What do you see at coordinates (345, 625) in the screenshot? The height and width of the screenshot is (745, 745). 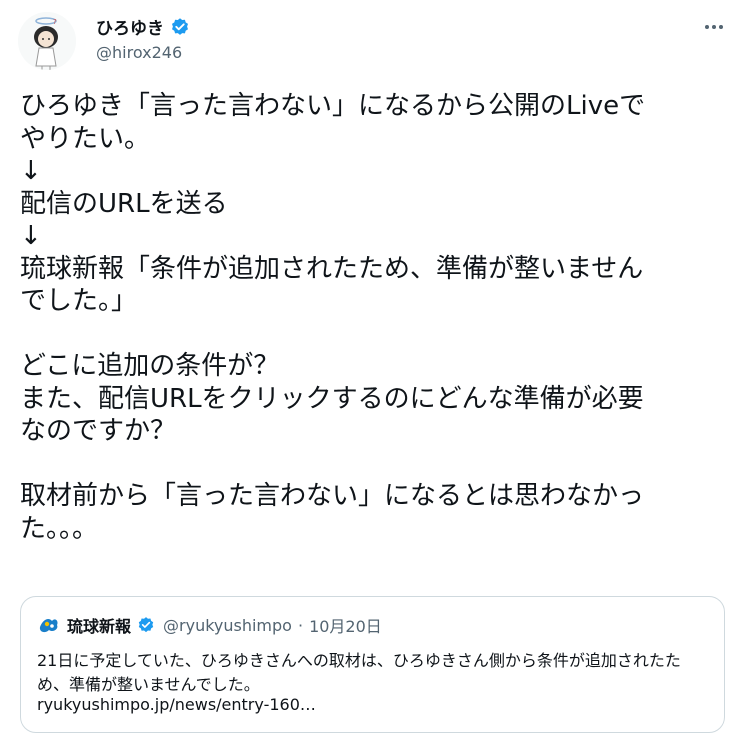 I see `quote-date: 10月20日` at bounding box center [345, 625].